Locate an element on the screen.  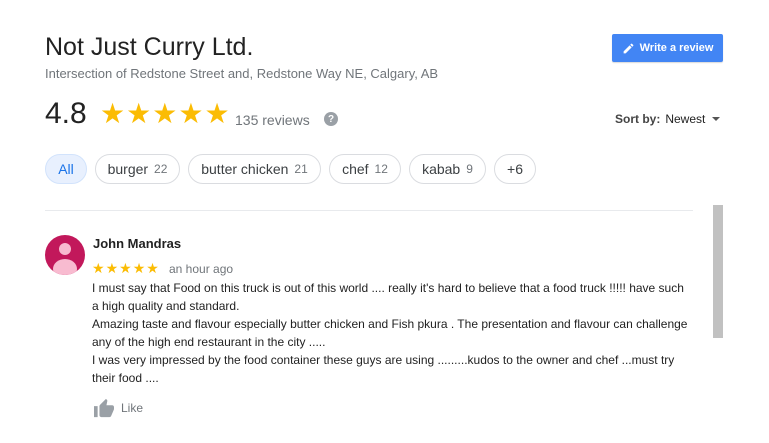
avatar is located at coordinates (65, 255).